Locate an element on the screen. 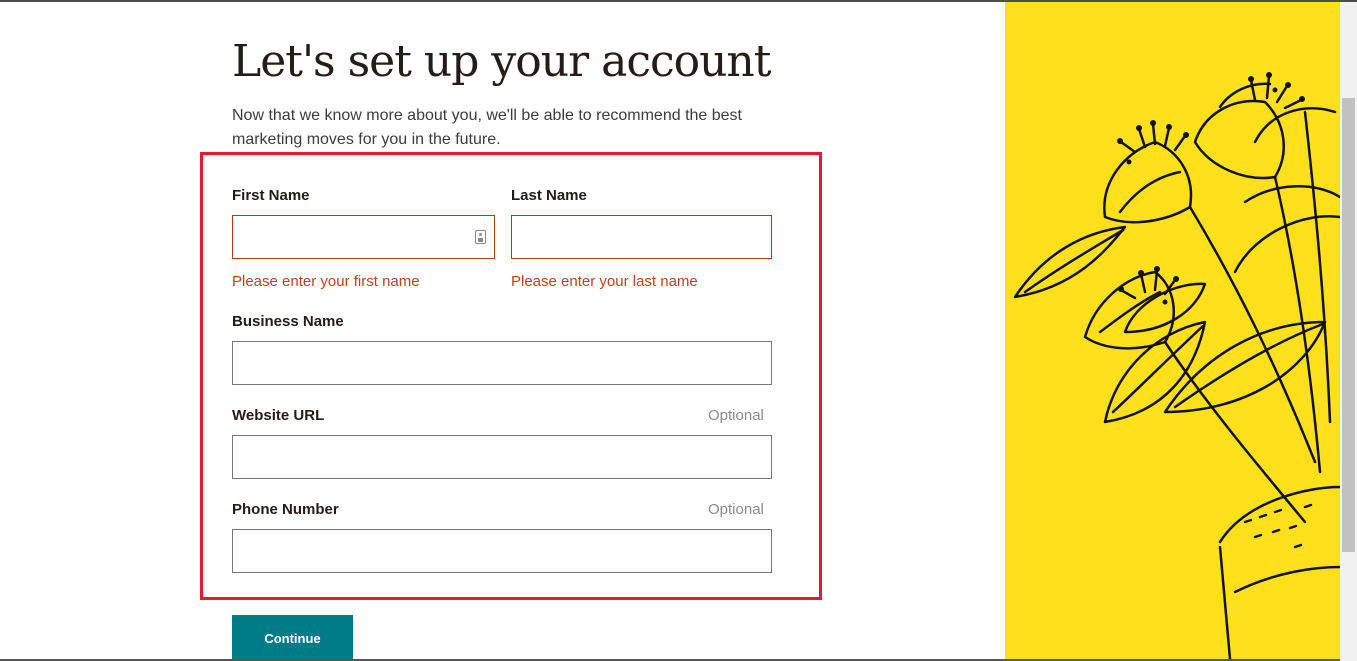 The image size is (1357, 661). phone-number-input is located at coordinates (502, 551).